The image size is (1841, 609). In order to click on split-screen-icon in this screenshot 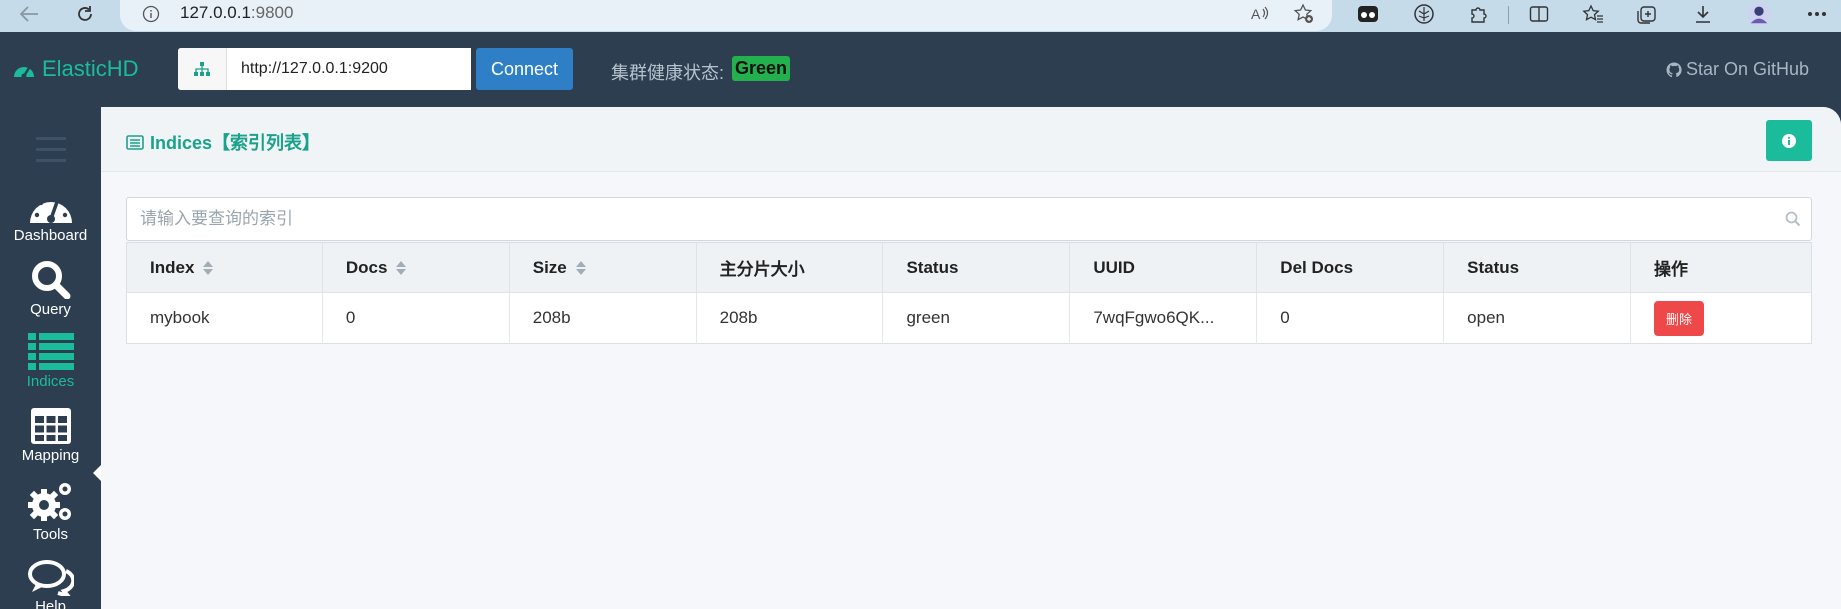, I will do `click(1539, 14)`.